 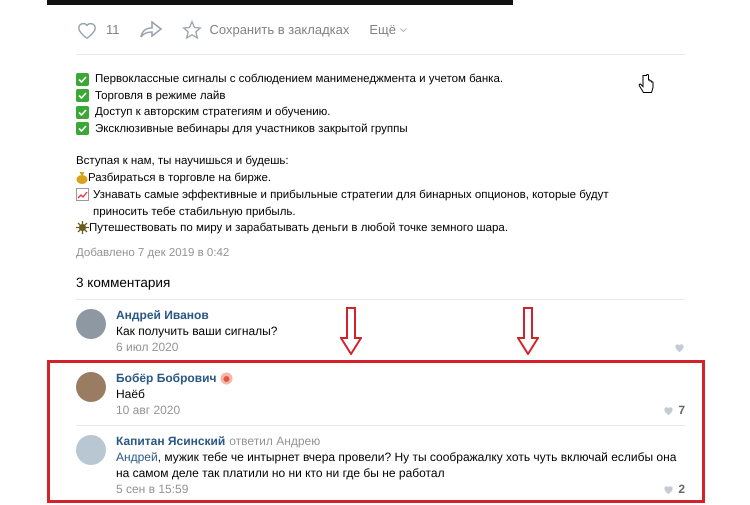 I want to click on benefit-text: Разбираться в торговле на бирже., so click(x=180, y=178).